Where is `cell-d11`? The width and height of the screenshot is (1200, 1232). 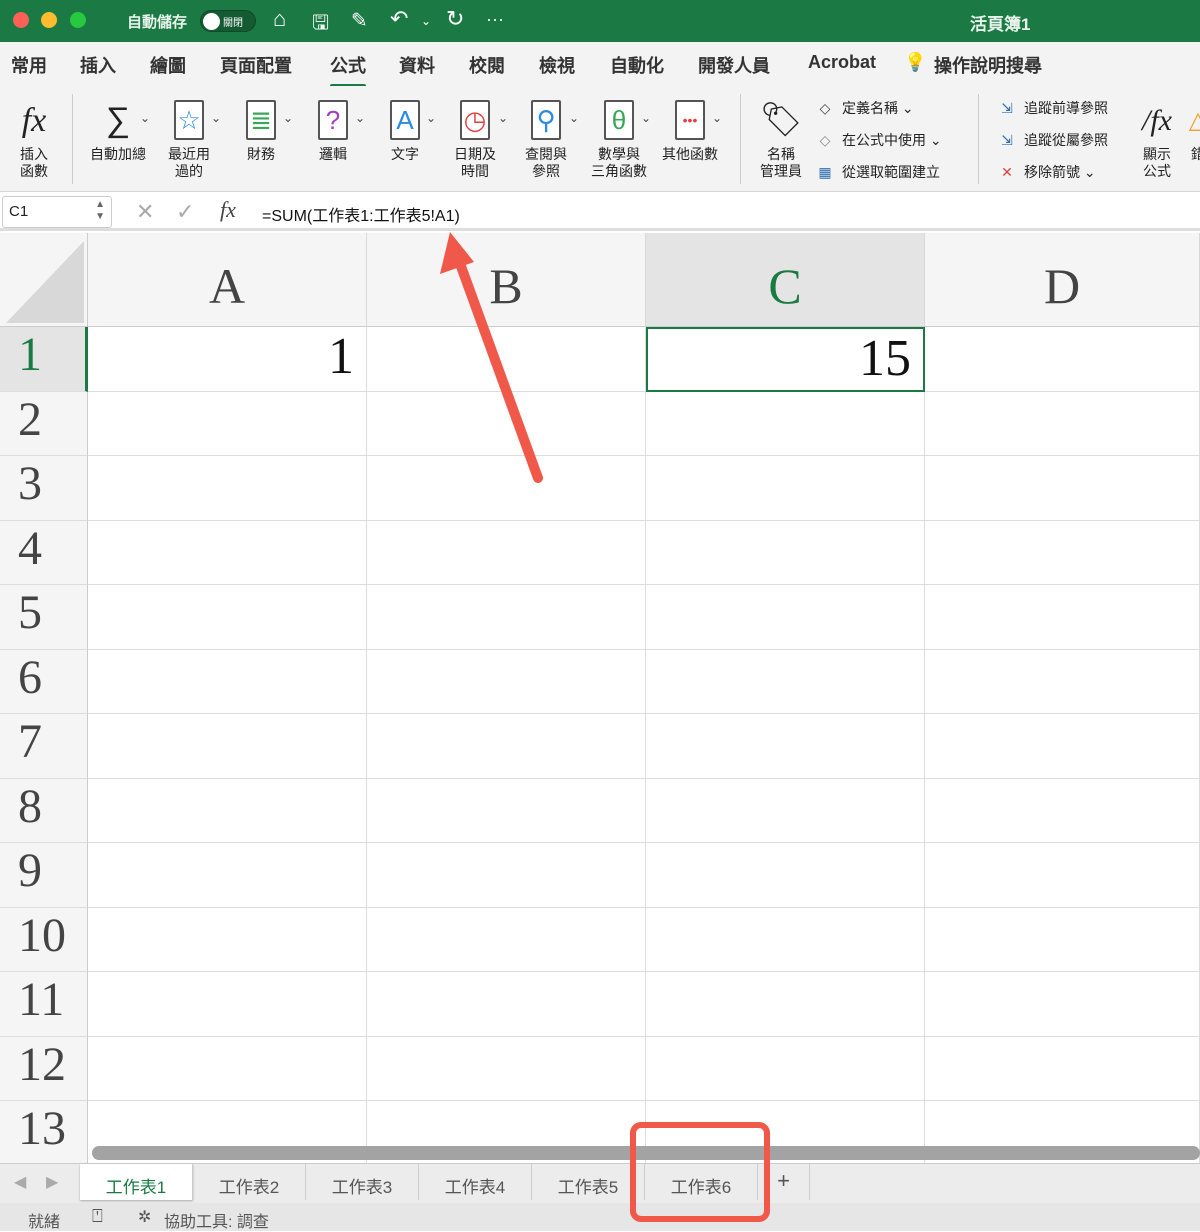 cell-d11 is located at coordinates (1062, 1004).